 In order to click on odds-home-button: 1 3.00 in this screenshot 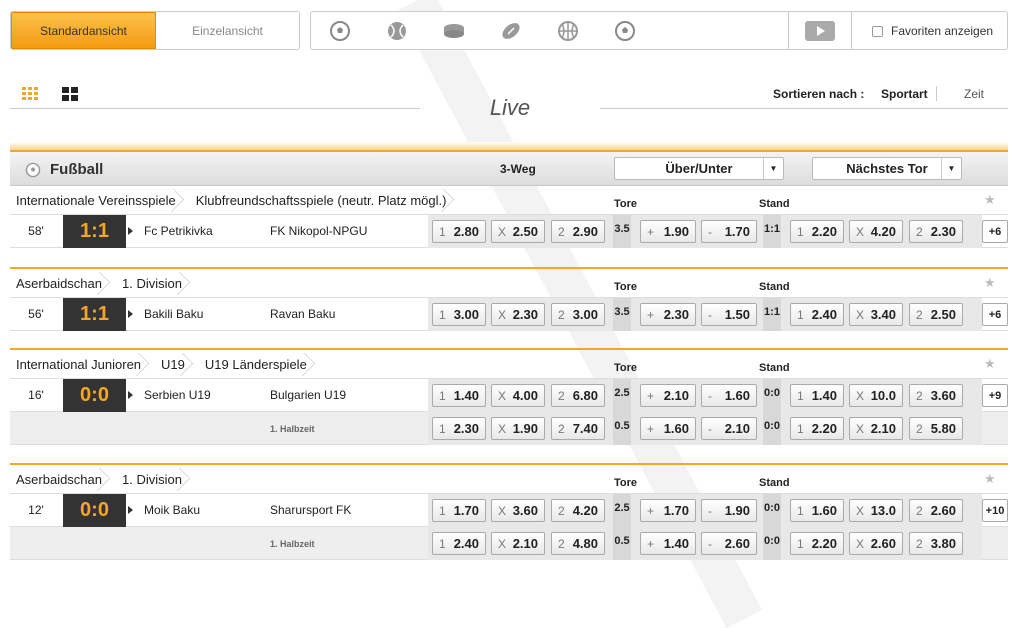, I will do `click(459, 314)`.